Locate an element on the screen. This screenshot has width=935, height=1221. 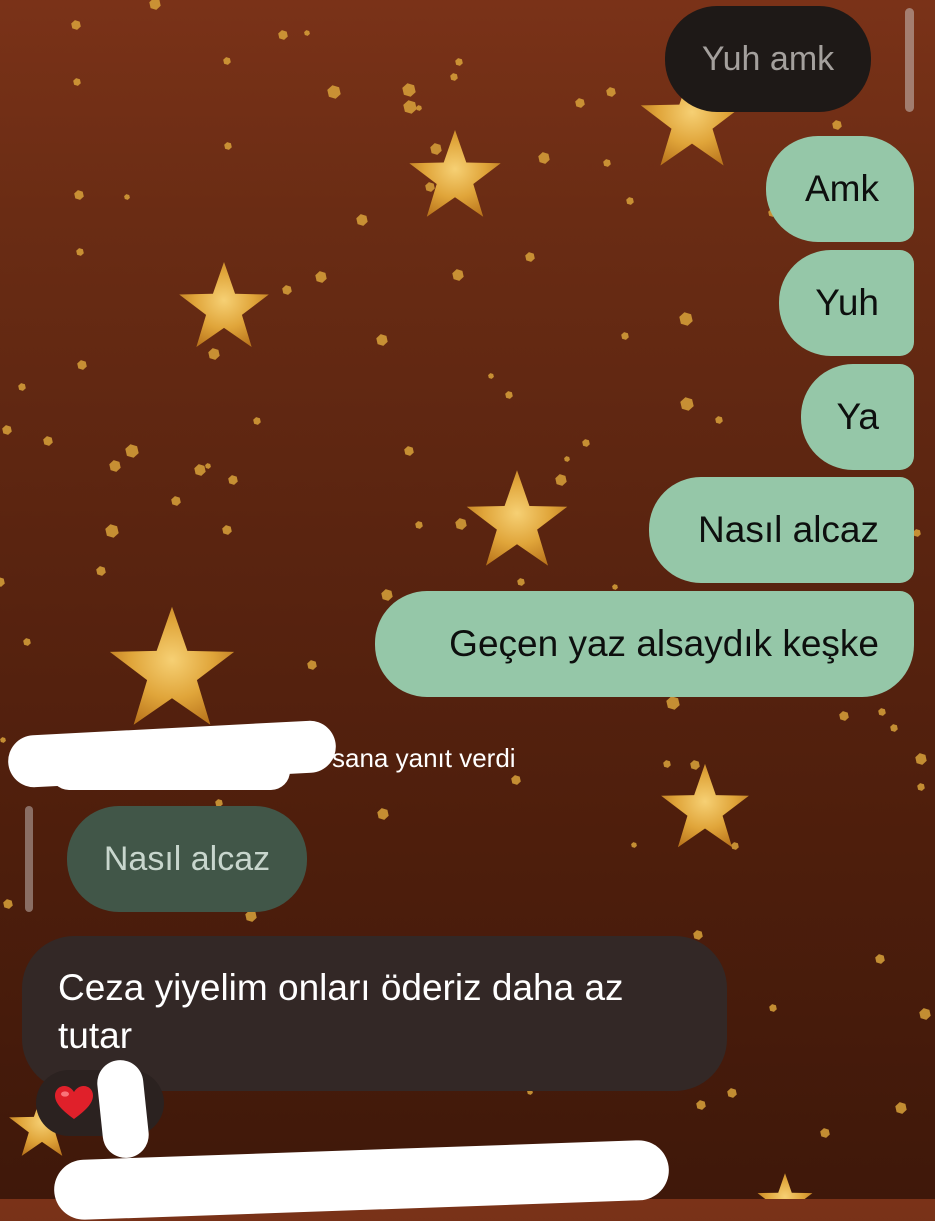
sent-message: Geçen yaz alsaydık keşke is located at coordinates (644, 644).